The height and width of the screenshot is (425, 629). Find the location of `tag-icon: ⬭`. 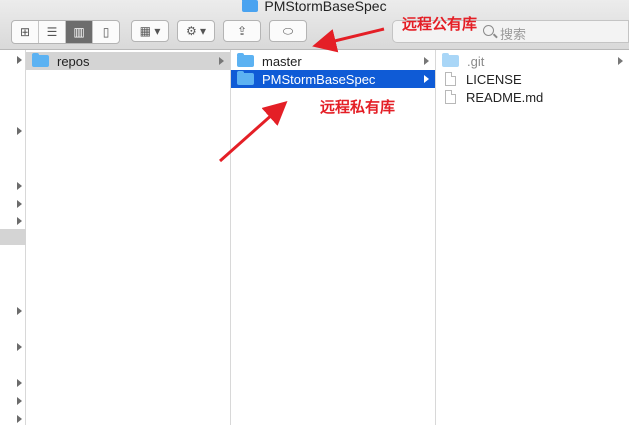

tag-icon: ⬭ is located at coordinates (288, 30).